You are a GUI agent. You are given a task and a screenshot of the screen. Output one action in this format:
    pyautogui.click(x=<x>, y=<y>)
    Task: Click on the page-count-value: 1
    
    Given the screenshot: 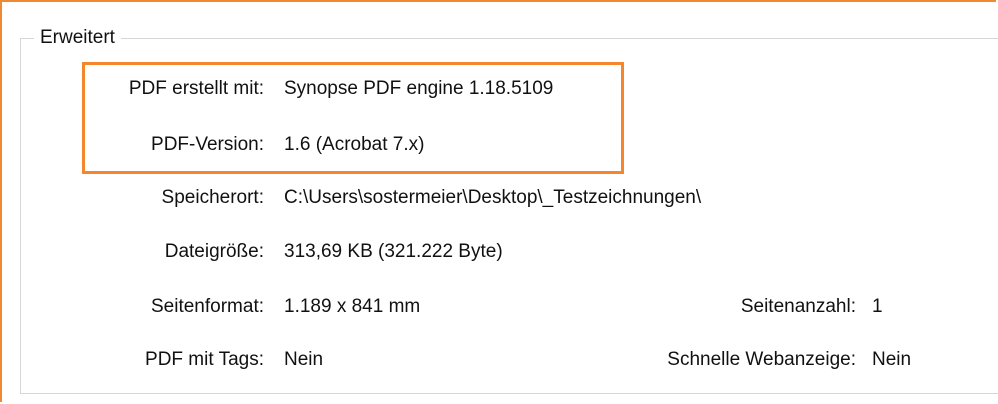 What is the action you would take?
    pyautogui.click(x=877, y=306)
    